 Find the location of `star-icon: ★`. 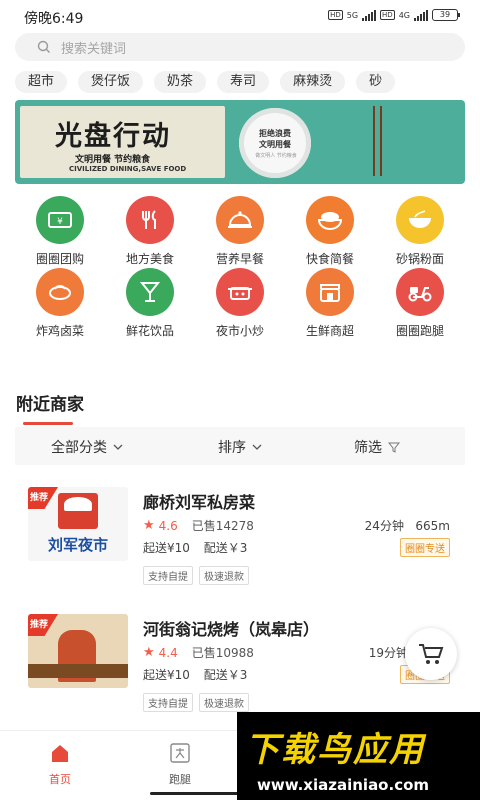

star-icon: ★ is located at coordinates (149, 652).